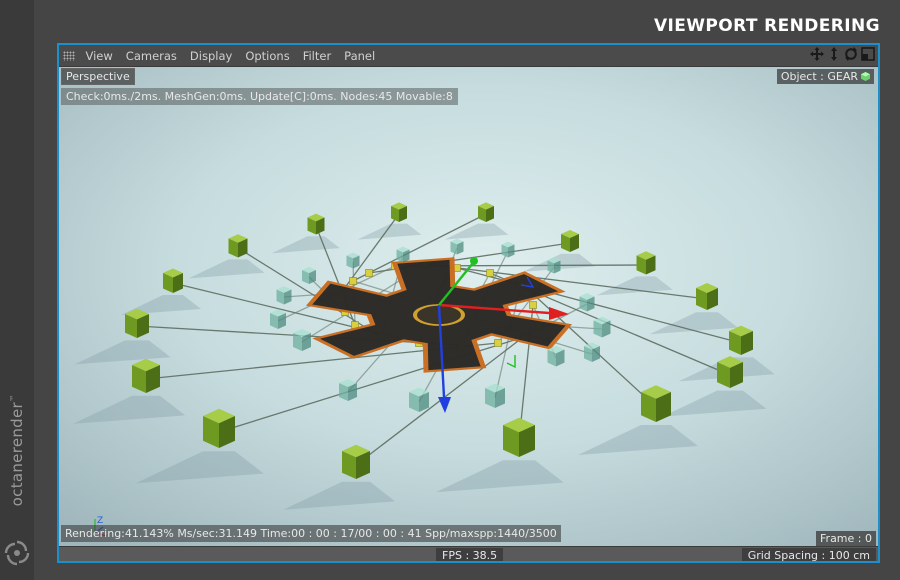 This screenshot has height=580, width=900. I want to click on zoom-icon, so click(834, 54).